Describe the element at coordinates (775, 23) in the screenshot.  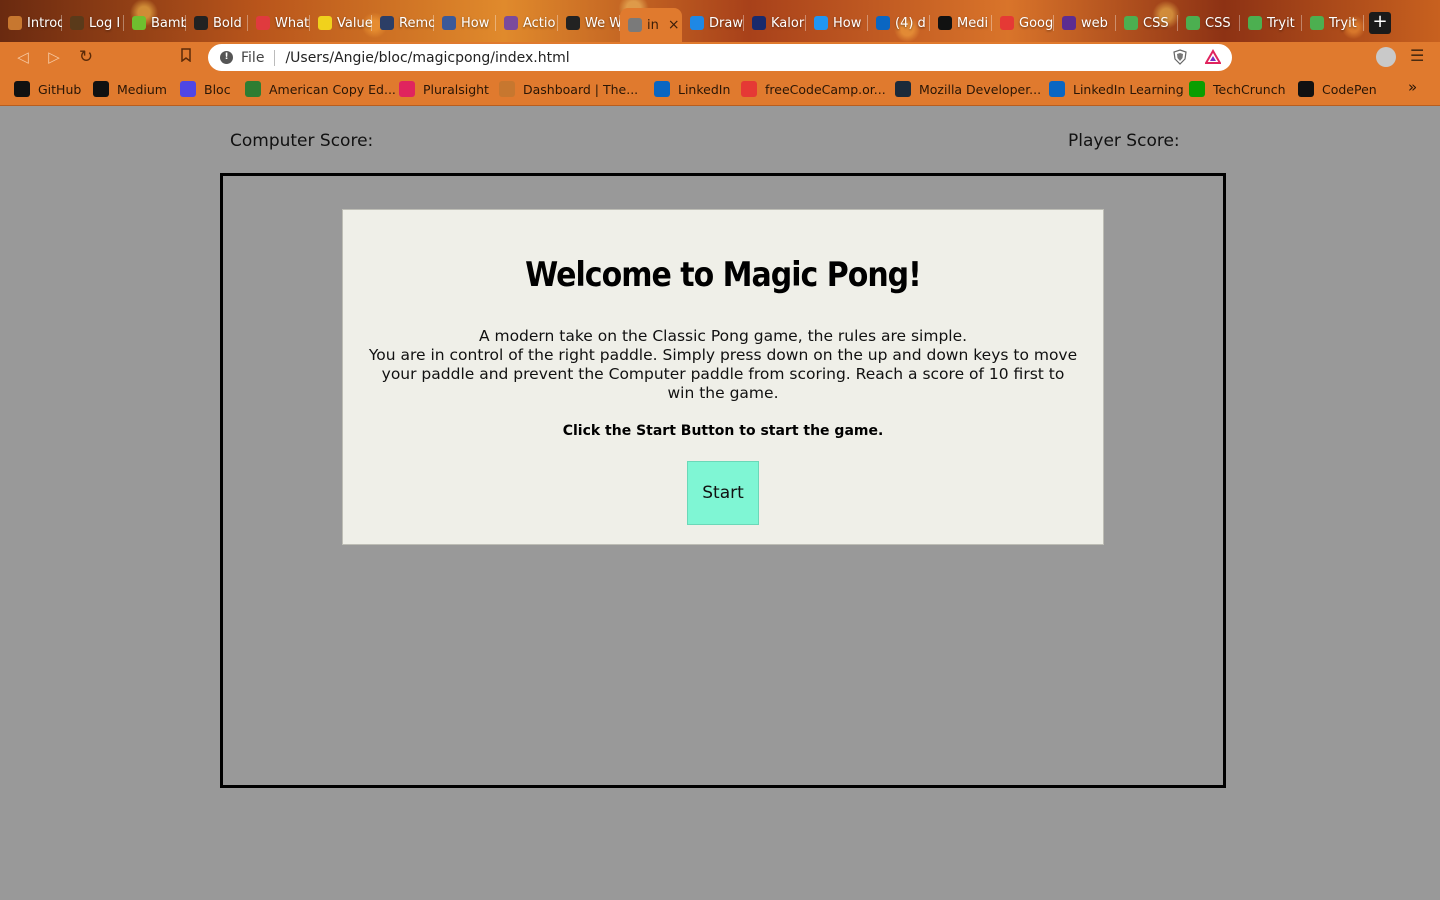
I see `browser-tab: Kalor` at that location.